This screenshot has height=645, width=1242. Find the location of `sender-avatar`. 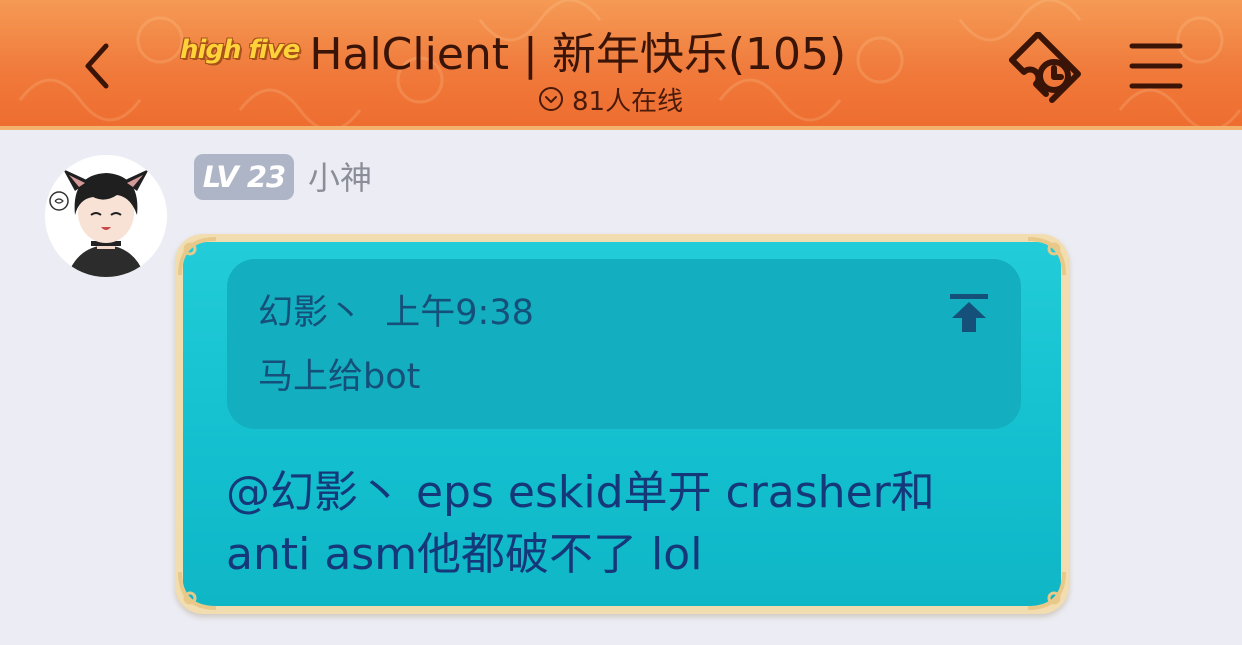

sender-avatar is located at coordinates (106, 216).